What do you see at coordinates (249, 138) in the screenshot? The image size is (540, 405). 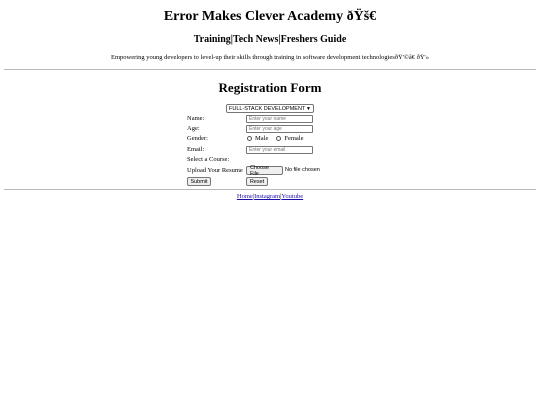 I see `gender-male-radio` at bounding box center [249, 138].